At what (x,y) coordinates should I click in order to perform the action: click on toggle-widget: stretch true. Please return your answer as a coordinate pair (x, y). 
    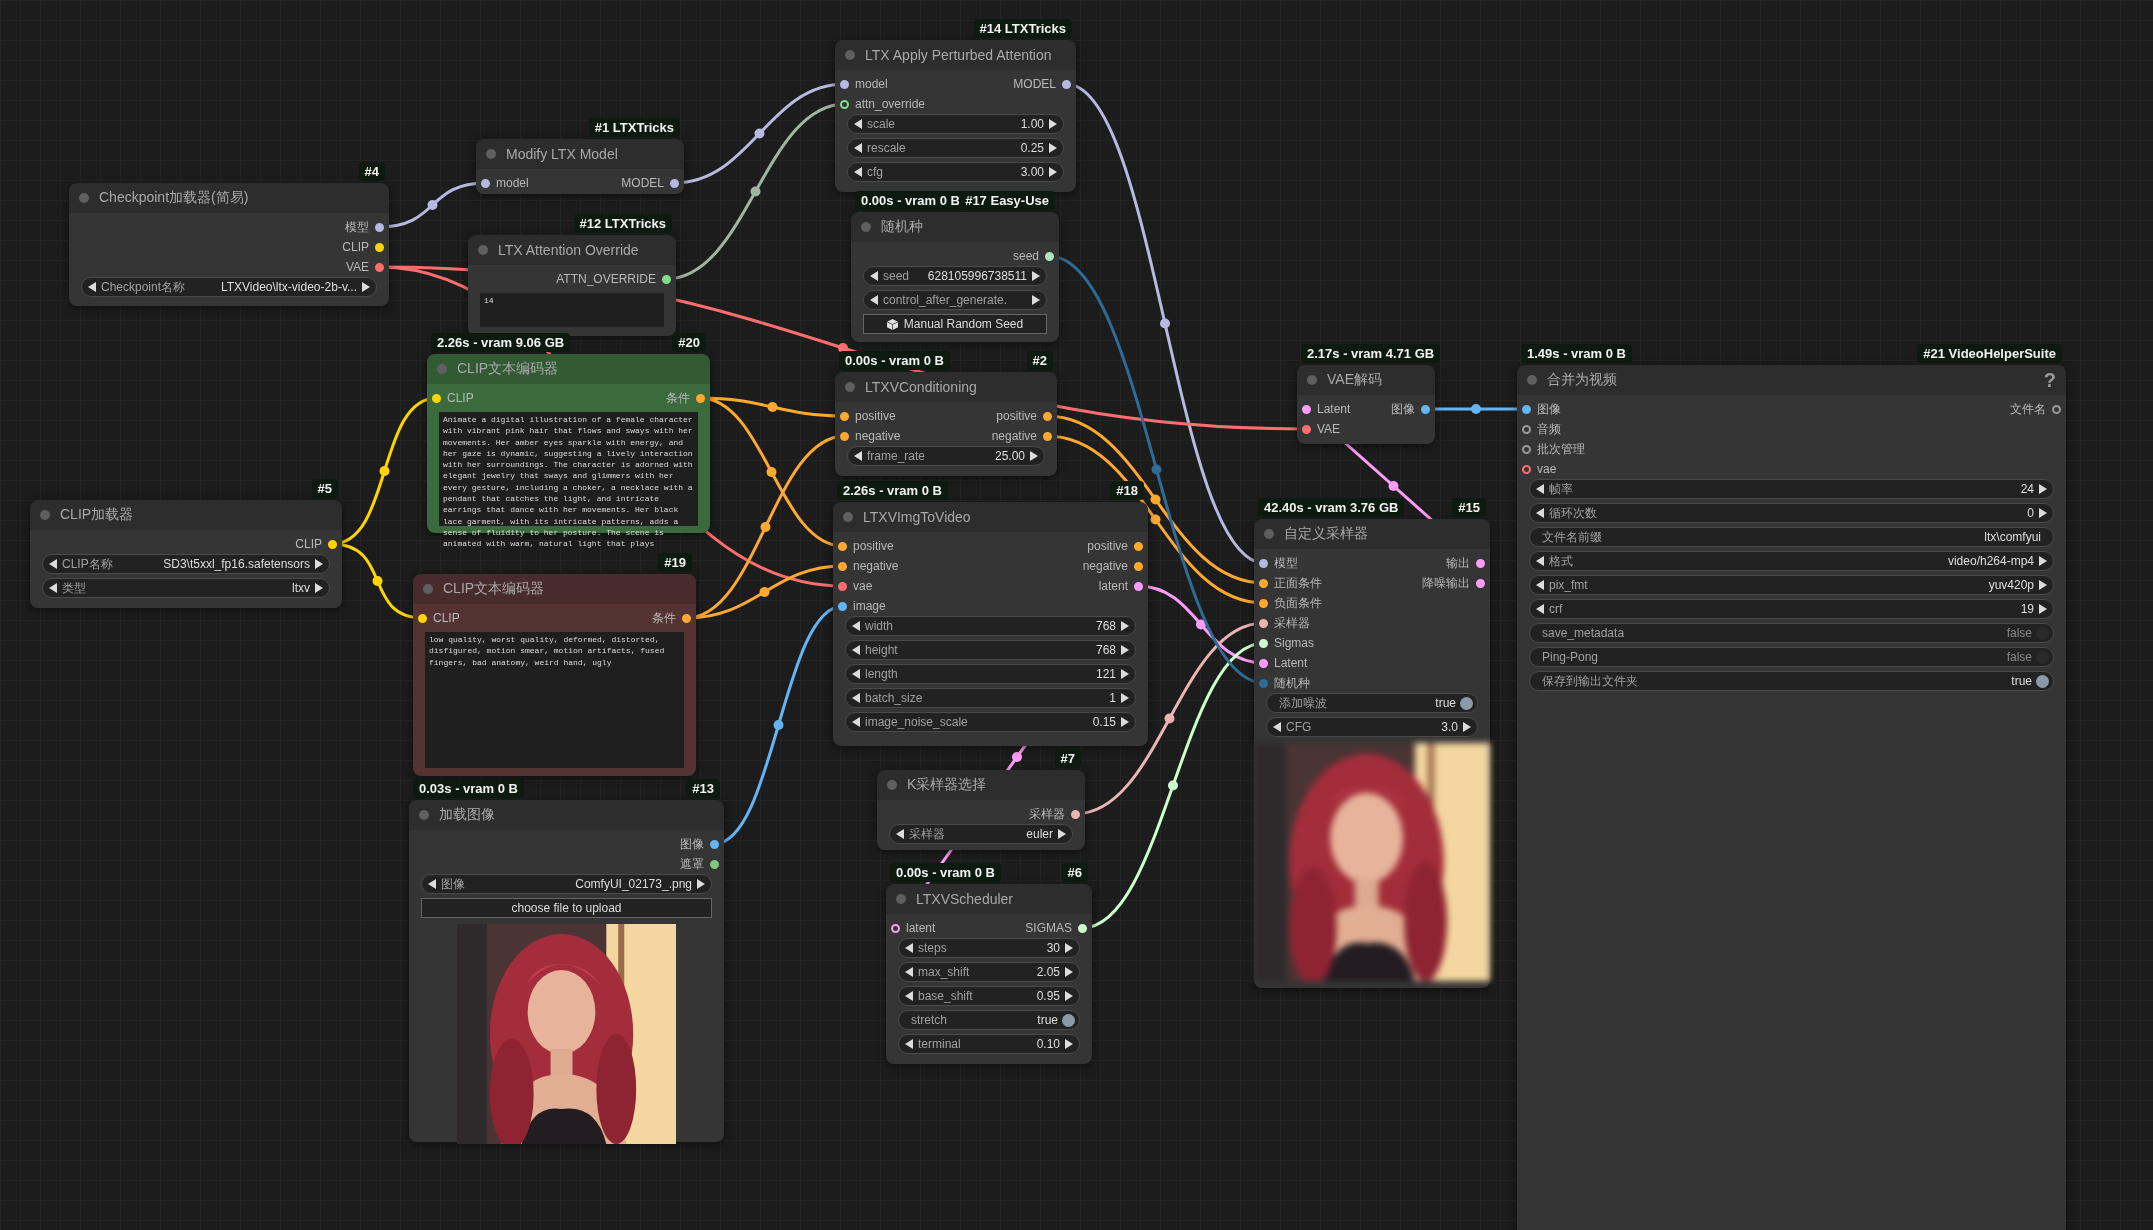
    Looking at the image, I should click on (989, 1020).